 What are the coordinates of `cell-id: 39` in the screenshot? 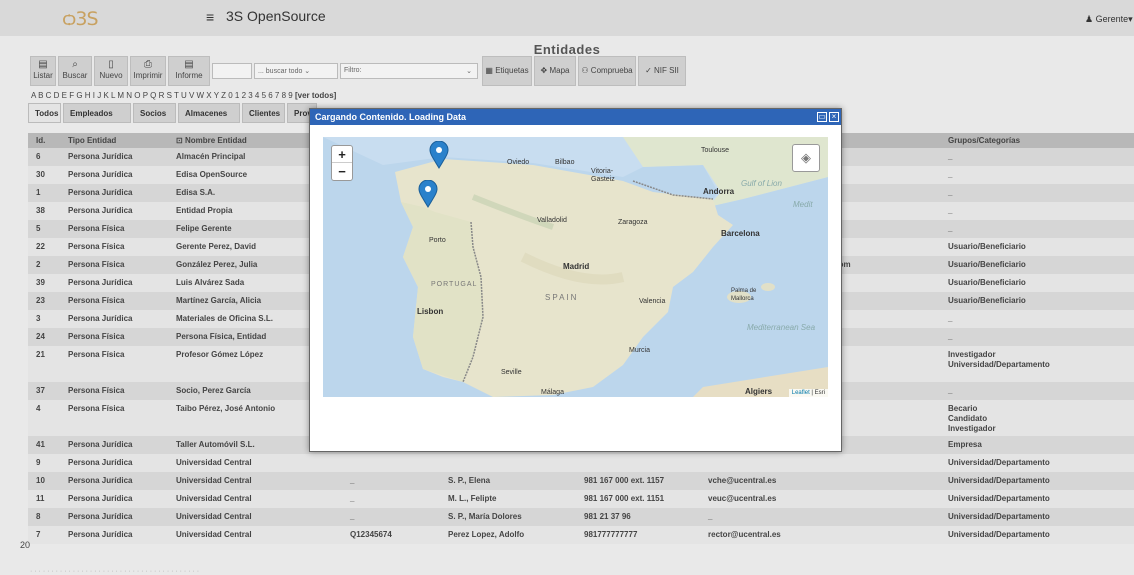 It's located at (40, 282).